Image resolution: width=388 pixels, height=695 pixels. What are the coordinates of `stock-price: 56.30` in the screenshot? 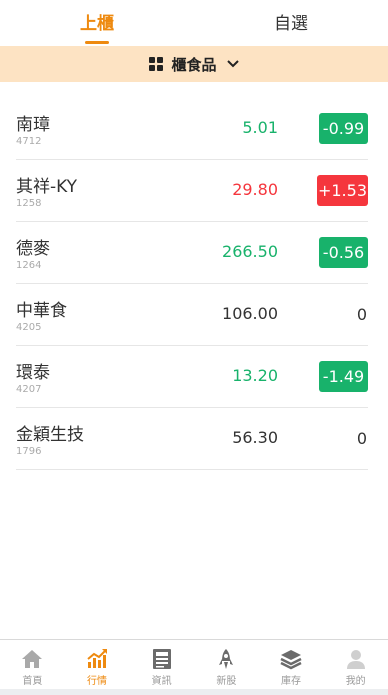 It's located at (255, 437).